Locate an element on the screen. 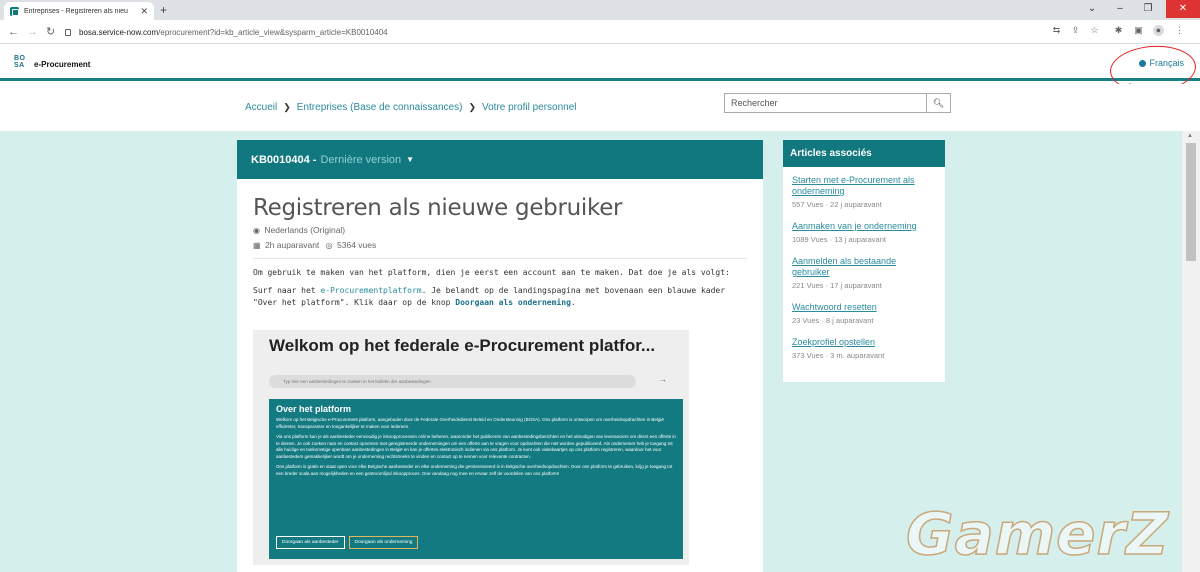  screenshot-box-title: Over het platform is located at coordinates (314, 409).